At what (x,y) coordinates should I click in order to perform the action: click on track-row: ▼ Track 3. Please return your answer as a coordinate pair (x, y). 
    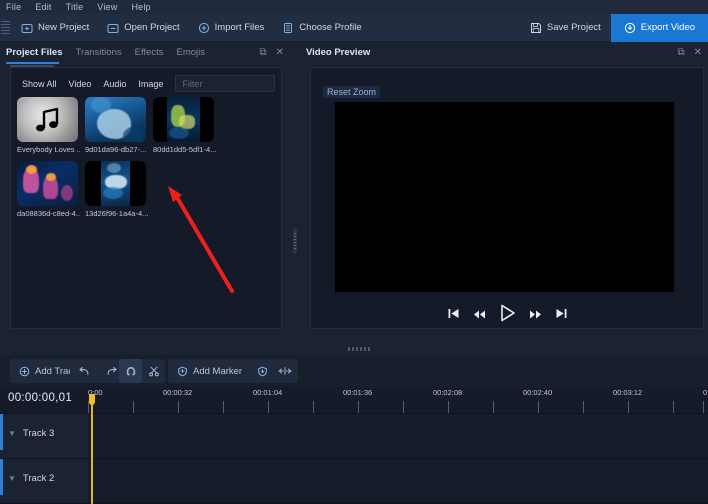
    Looking at the image, I should click on (354, 436).